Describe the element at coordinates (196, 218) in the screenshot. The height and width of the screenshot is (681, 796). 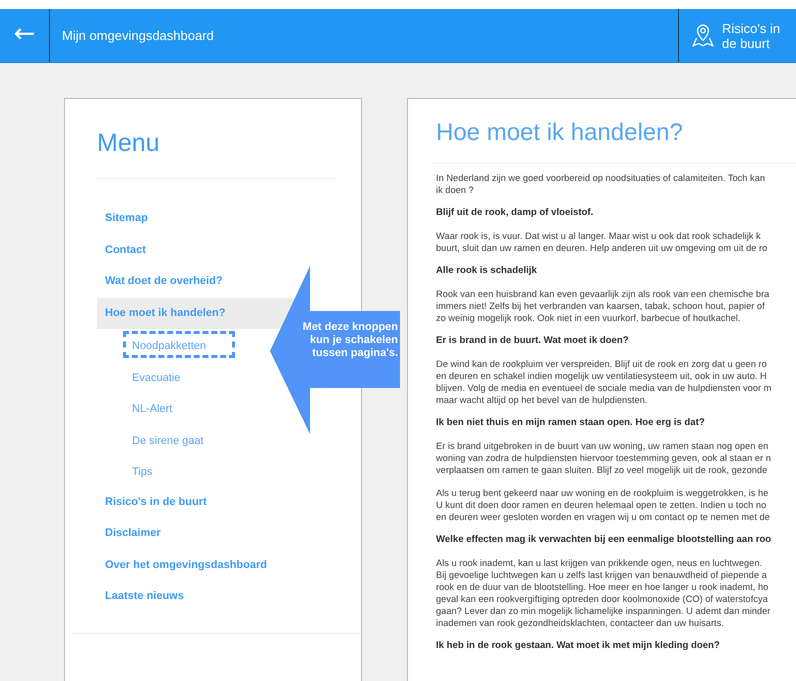
I see `menu-item: Sitemap` at that location.